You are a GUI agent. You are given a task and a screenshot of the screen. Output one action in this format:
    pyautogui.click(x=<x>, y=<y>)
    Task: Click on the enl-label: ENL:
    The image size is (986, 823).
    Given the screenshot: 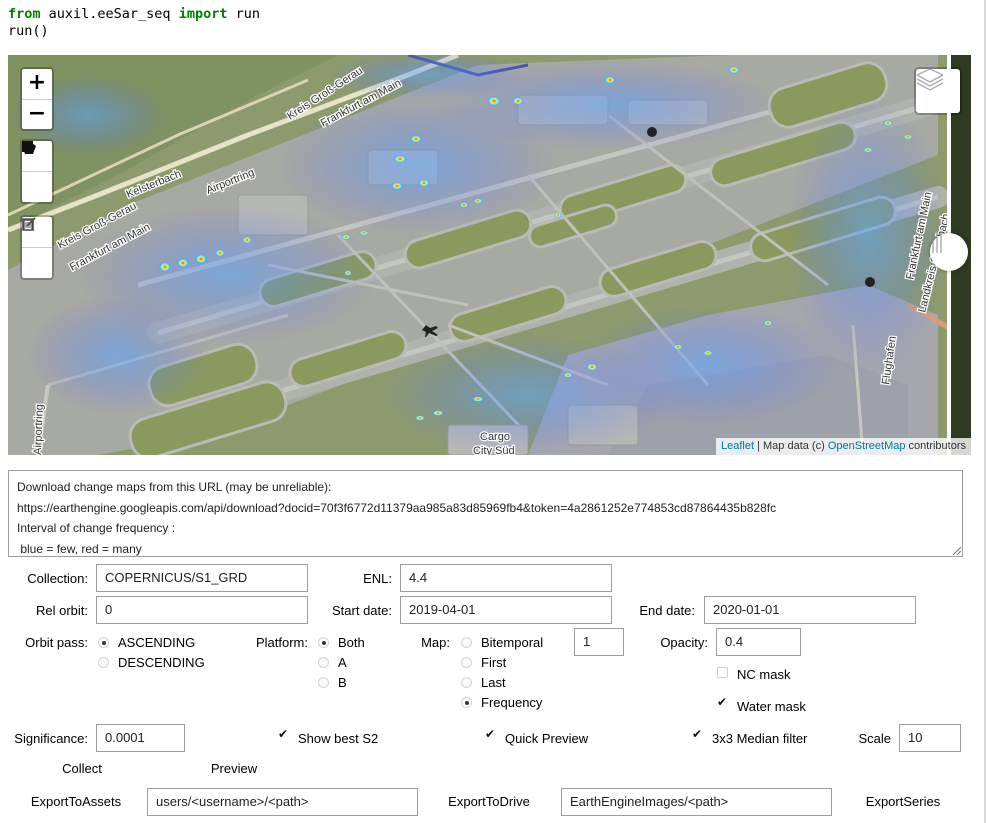 What is the action you would take?
    pyautogui.click(x=377, y=578)
    